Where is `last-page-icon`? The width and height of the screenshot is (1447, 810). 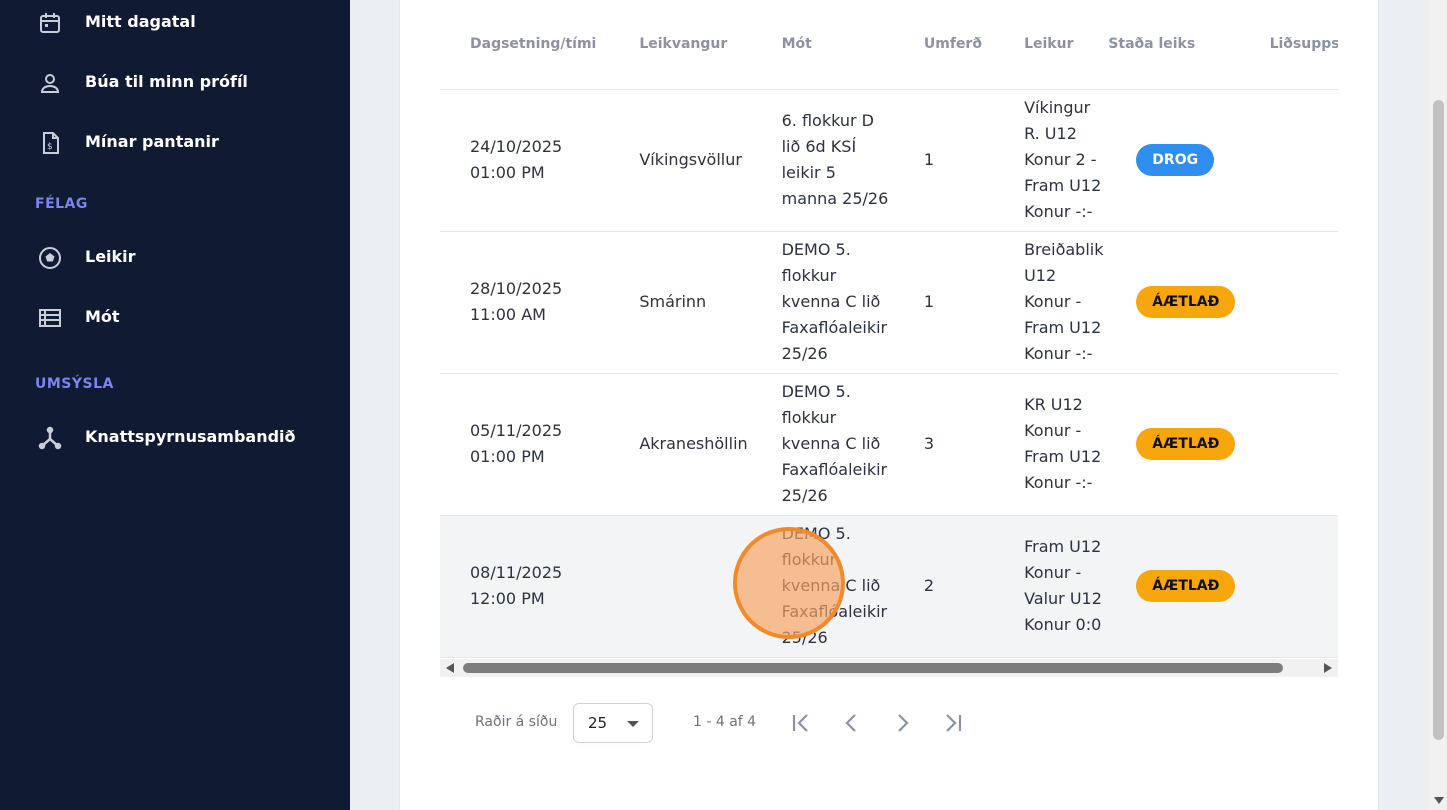
last-page-icon is located at coordinates (954, 723).